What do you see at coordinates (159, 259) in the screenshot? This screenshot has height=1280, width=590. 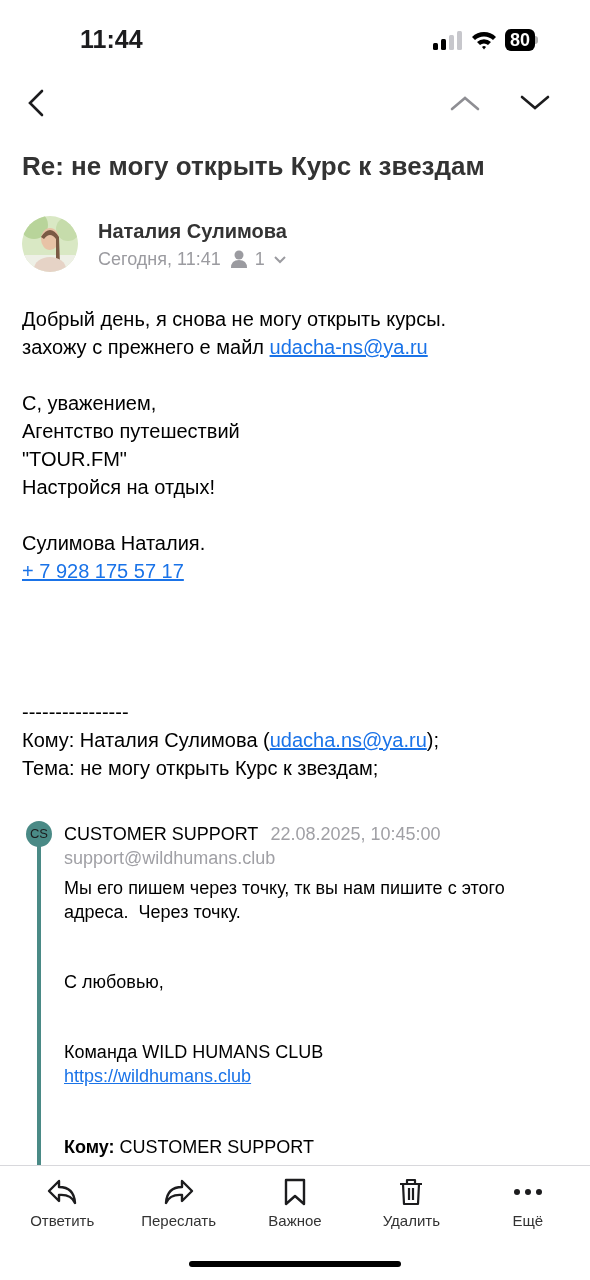 I see `email-date: Сегодня, 11:41` at bounding box center [159, 259].